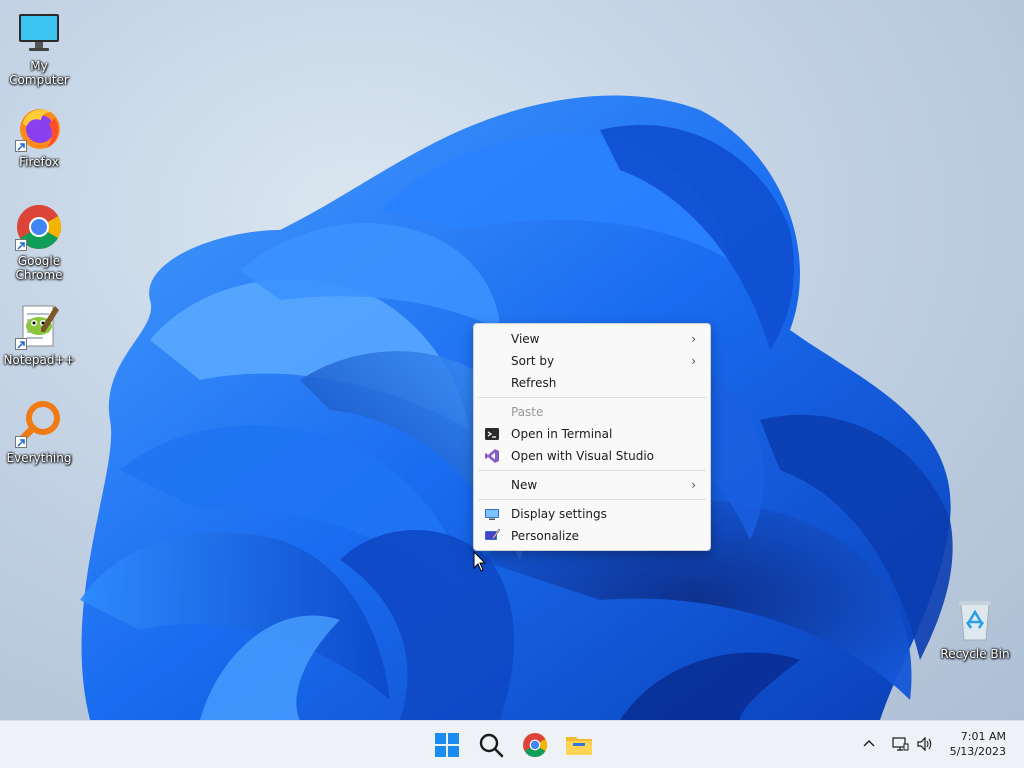  Describe the element at coordinates (39, 458) in the screenshot. I see `desktop-icon-label: Everything` at that location.